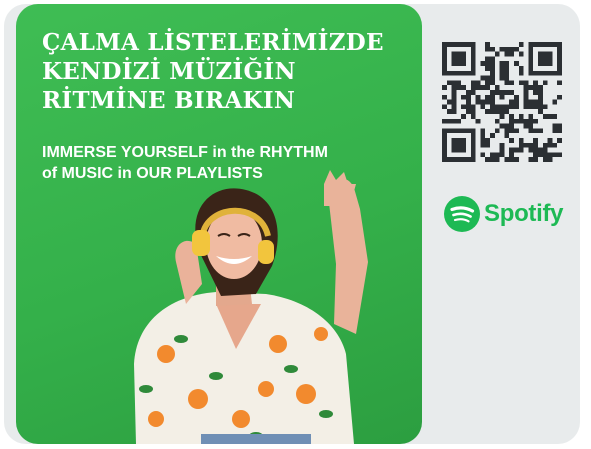  I want to click on headline-english-line-1: IMMERSE YOURSELF in the RHYTHM, so click(185, 152).